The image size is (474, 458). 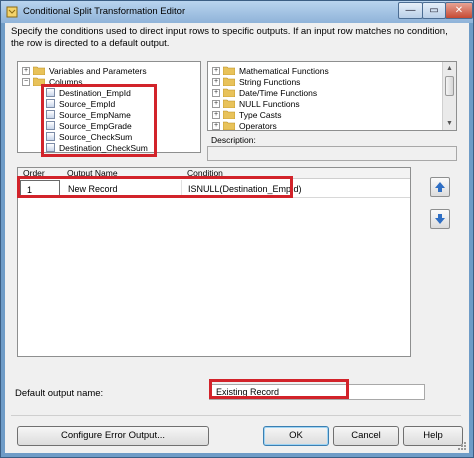 I want to click on description-box, so click(x=332, y=153).